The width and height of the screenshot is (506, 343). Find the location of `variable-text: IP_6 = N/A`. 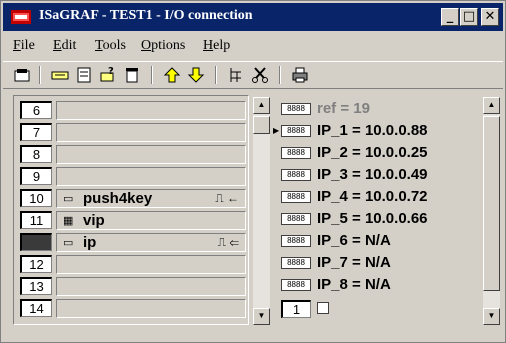

variable-text: IP_6 = N/A is located at coordinates (354, 240).